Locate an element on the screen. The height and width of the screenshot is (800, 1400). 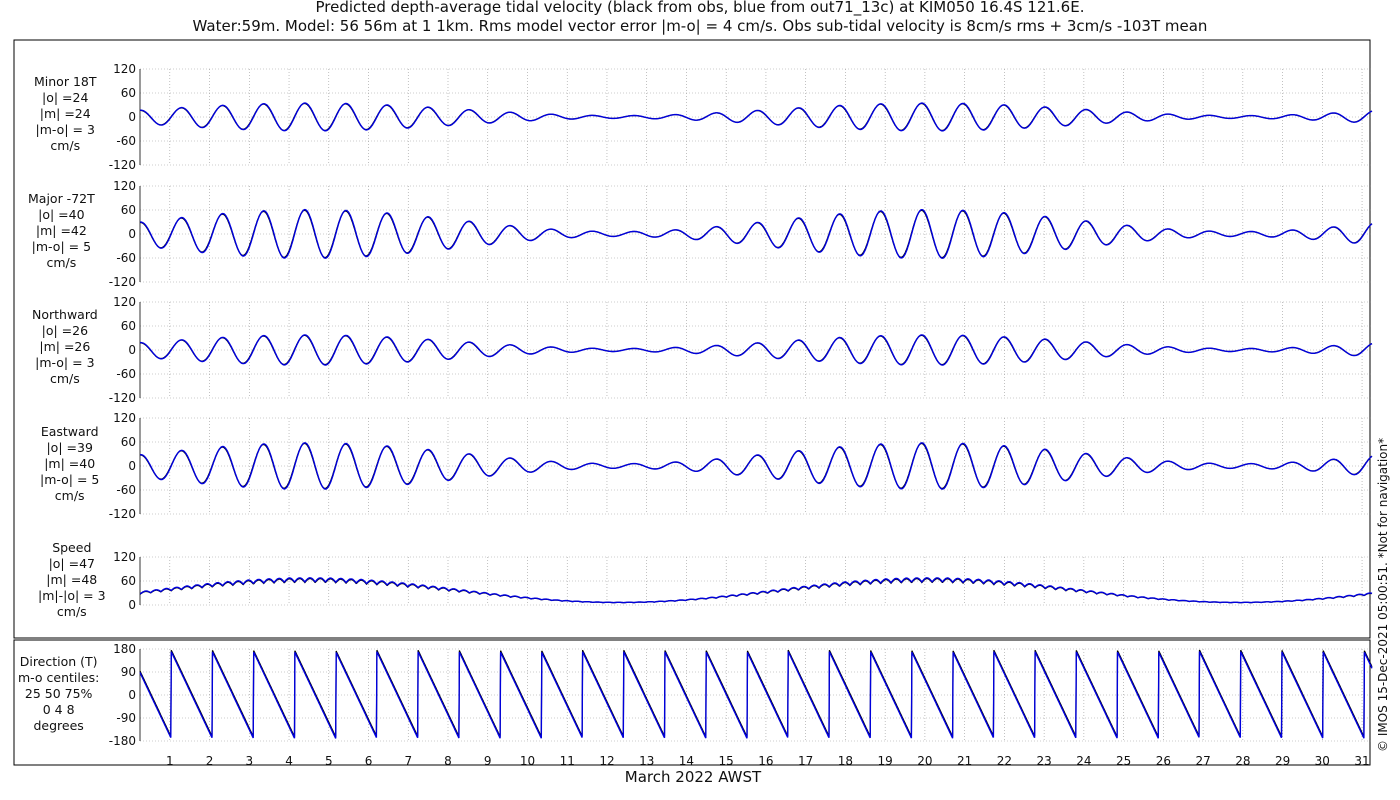
x-tick-label: 22 is located at coordinates (1004, 761).